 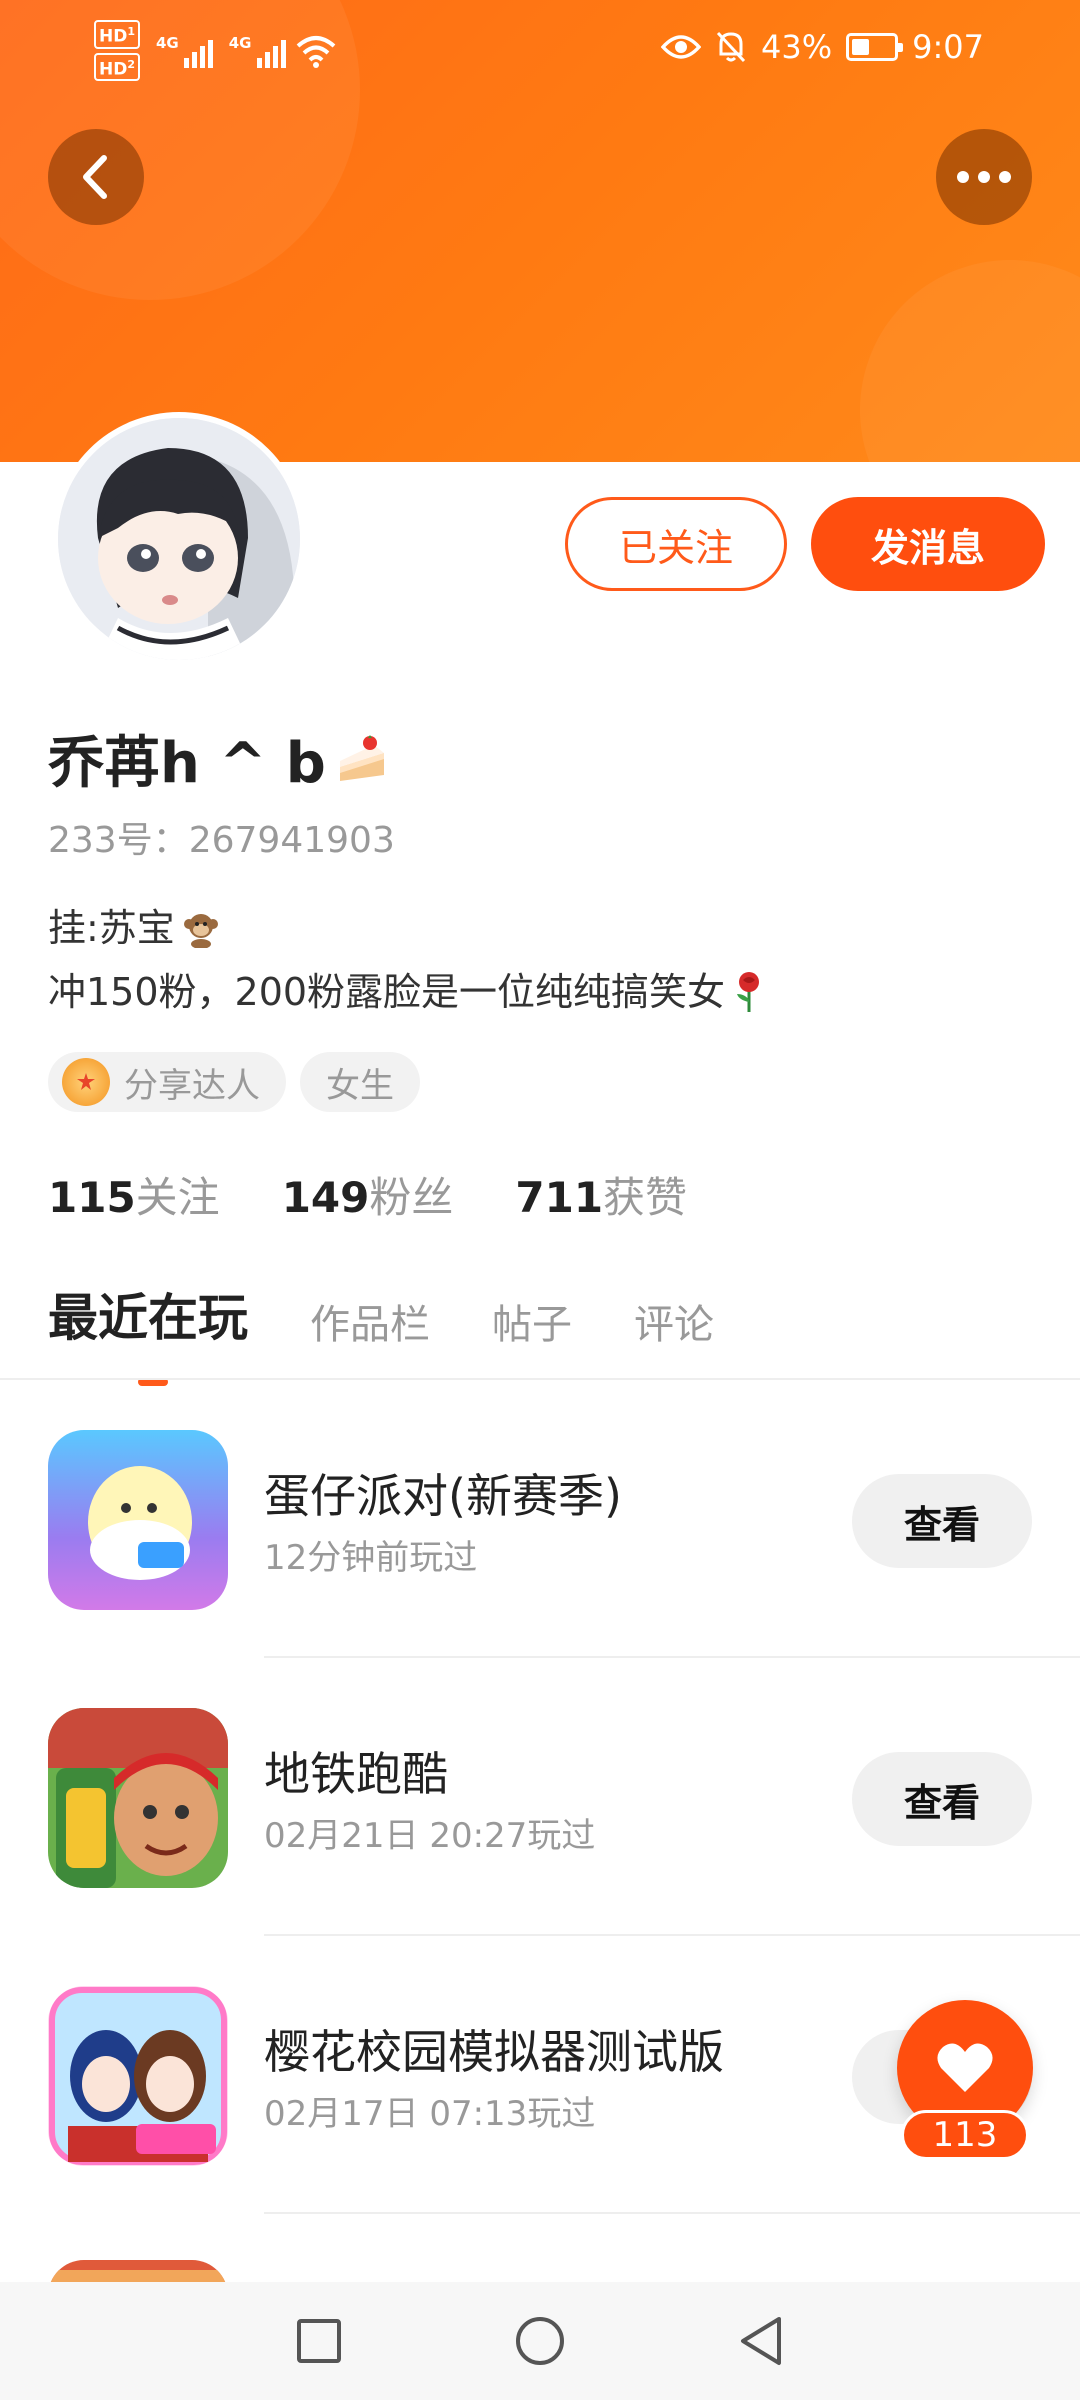 I want to click on like-count: 113, so click(x=965, y=2135).